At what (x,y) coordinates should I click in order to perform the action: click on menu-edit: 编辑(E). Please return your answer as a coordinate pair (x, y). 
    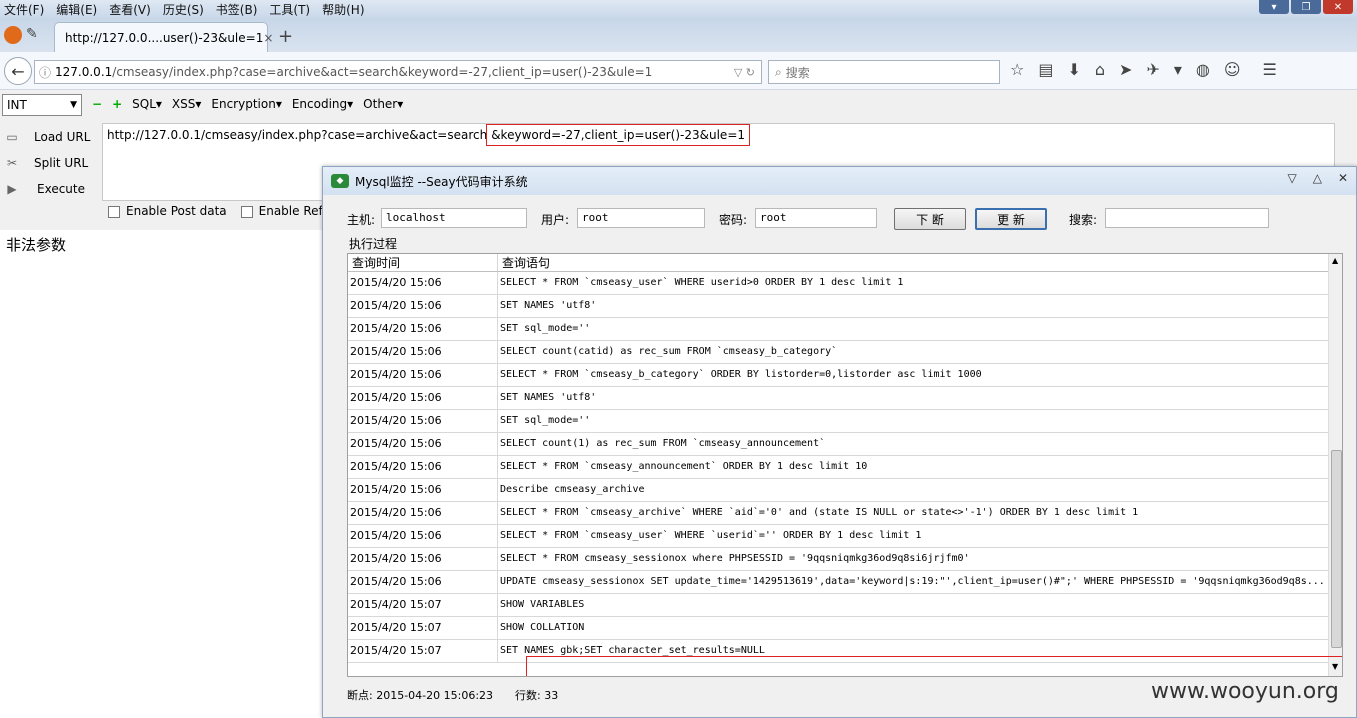
    Looking at the image, I should click on (76, 9).